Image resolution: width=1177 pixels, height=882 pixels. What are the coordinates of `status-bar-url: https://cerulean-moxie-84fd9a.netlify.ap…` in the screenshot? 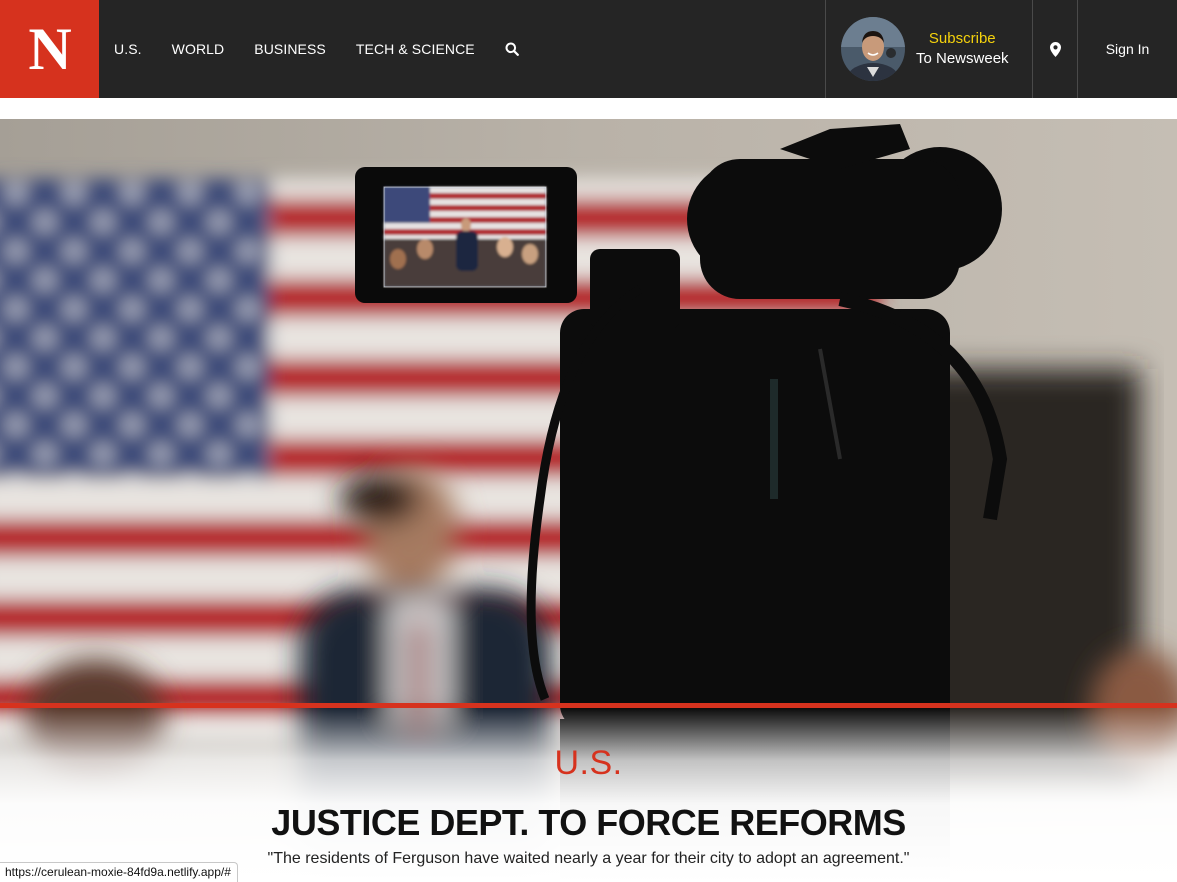 It's located at (119, 872).